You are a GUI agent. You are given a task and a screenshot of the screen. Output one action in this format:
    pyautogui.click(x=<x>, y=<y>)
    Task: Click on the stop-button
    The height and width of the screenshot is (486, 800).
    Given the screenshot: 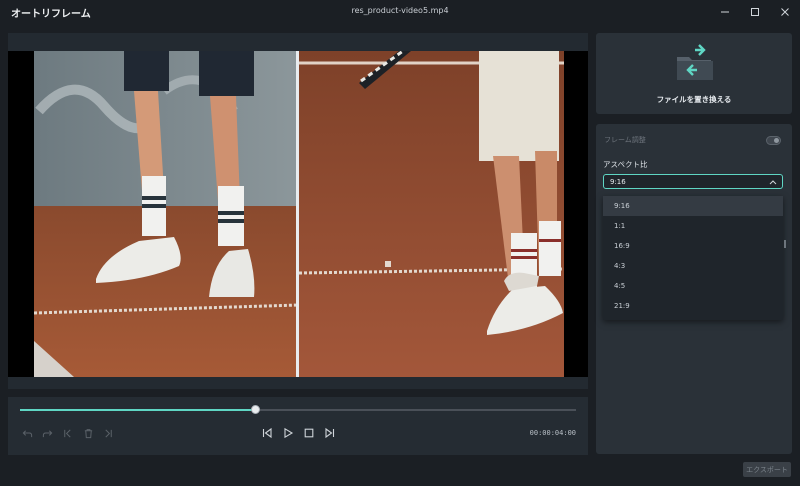 What is the action you would take?
    pyautogui.click(x=309, y=433)
    